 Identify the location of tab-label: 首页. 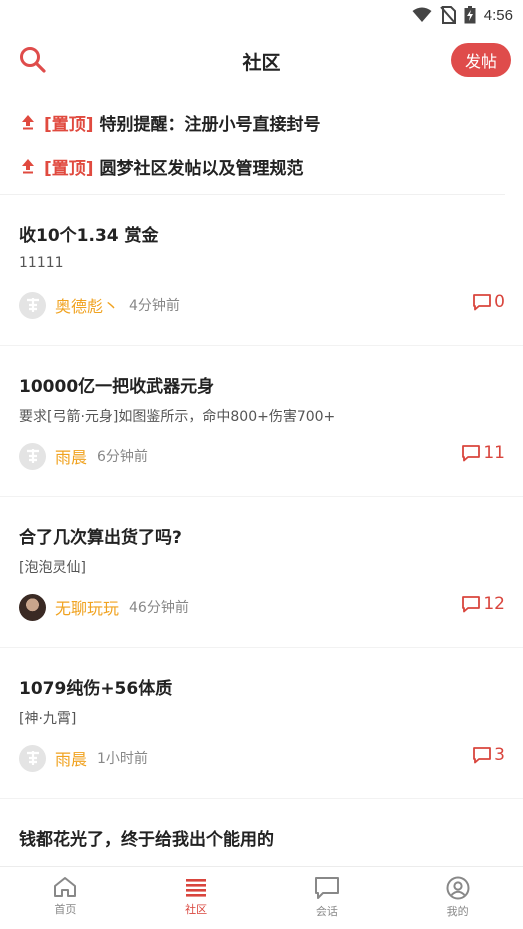
(65, 909).